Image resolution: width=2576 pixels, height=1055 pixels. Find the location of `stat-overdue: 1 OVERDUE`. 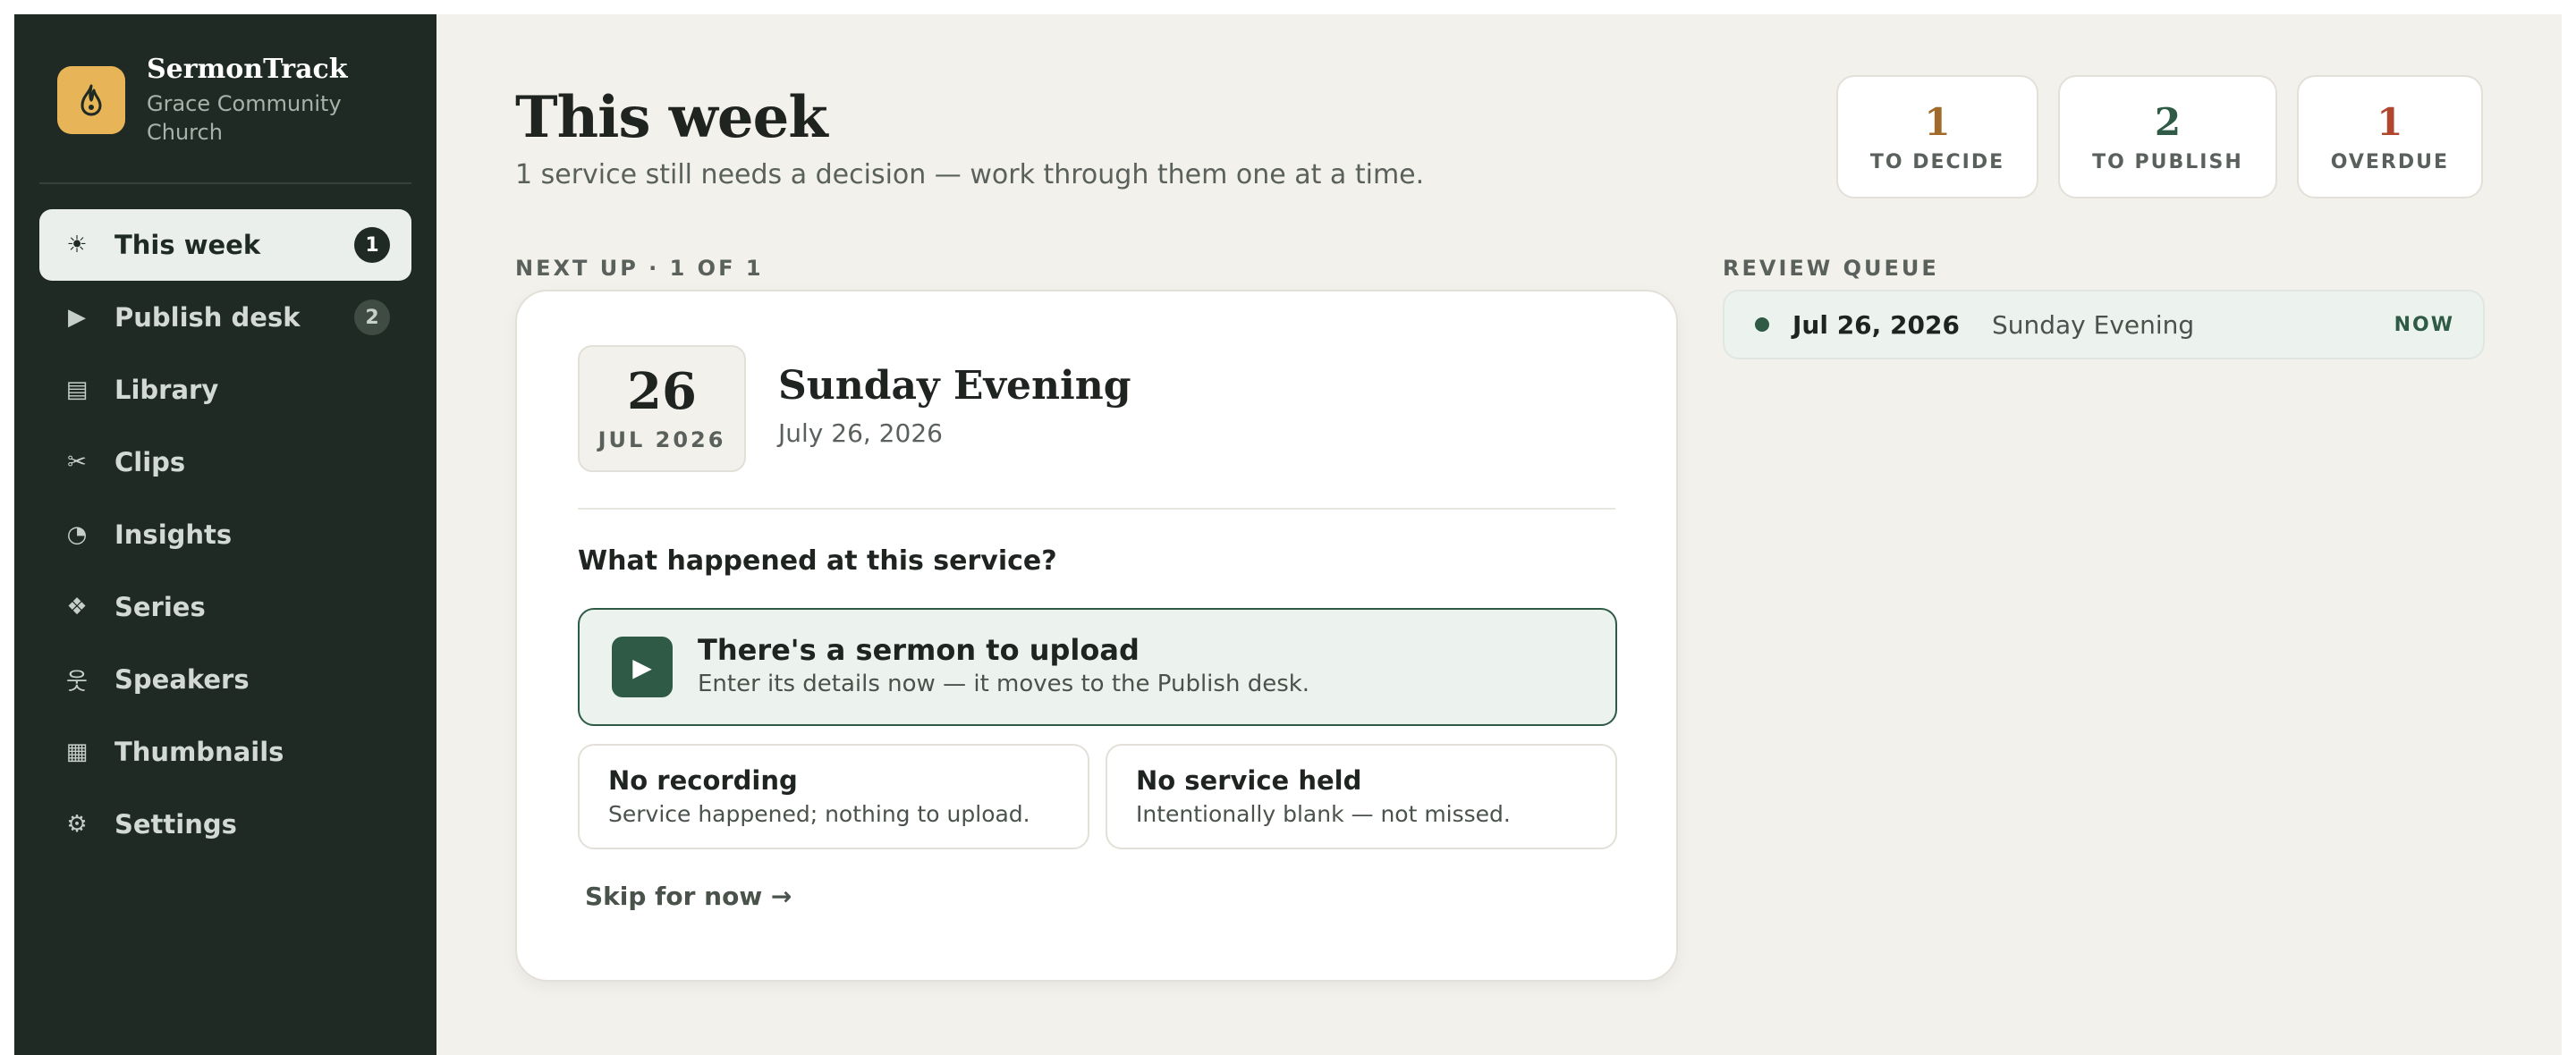

stat-overdue: 1 OVERDUE is located at coordinates (2389, 136).